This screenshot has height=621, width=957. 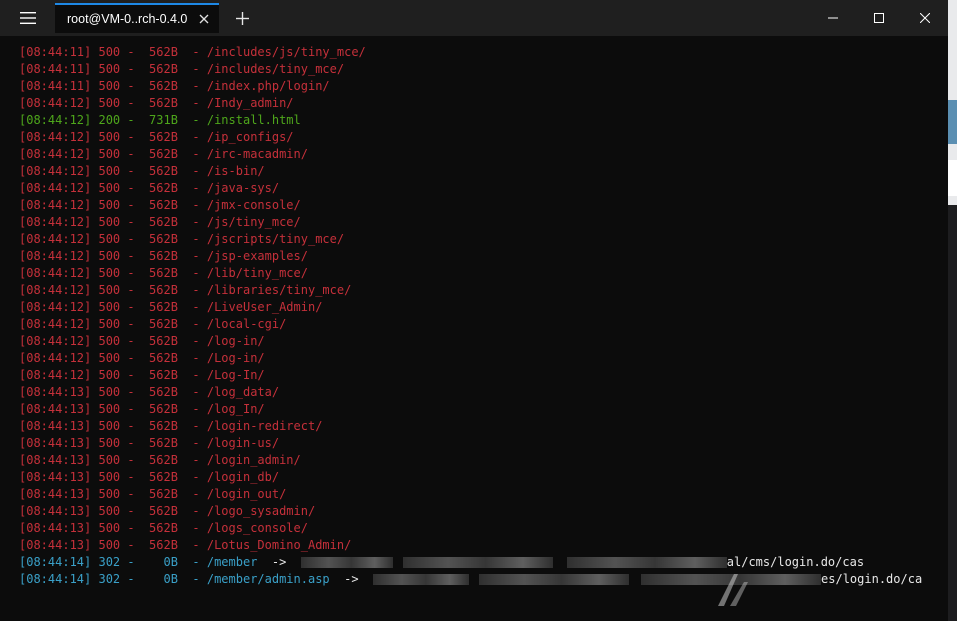 I want to click on log-line: [08:44:13] 500 - 562B - /login_admin/, so click(x=160, y=460).